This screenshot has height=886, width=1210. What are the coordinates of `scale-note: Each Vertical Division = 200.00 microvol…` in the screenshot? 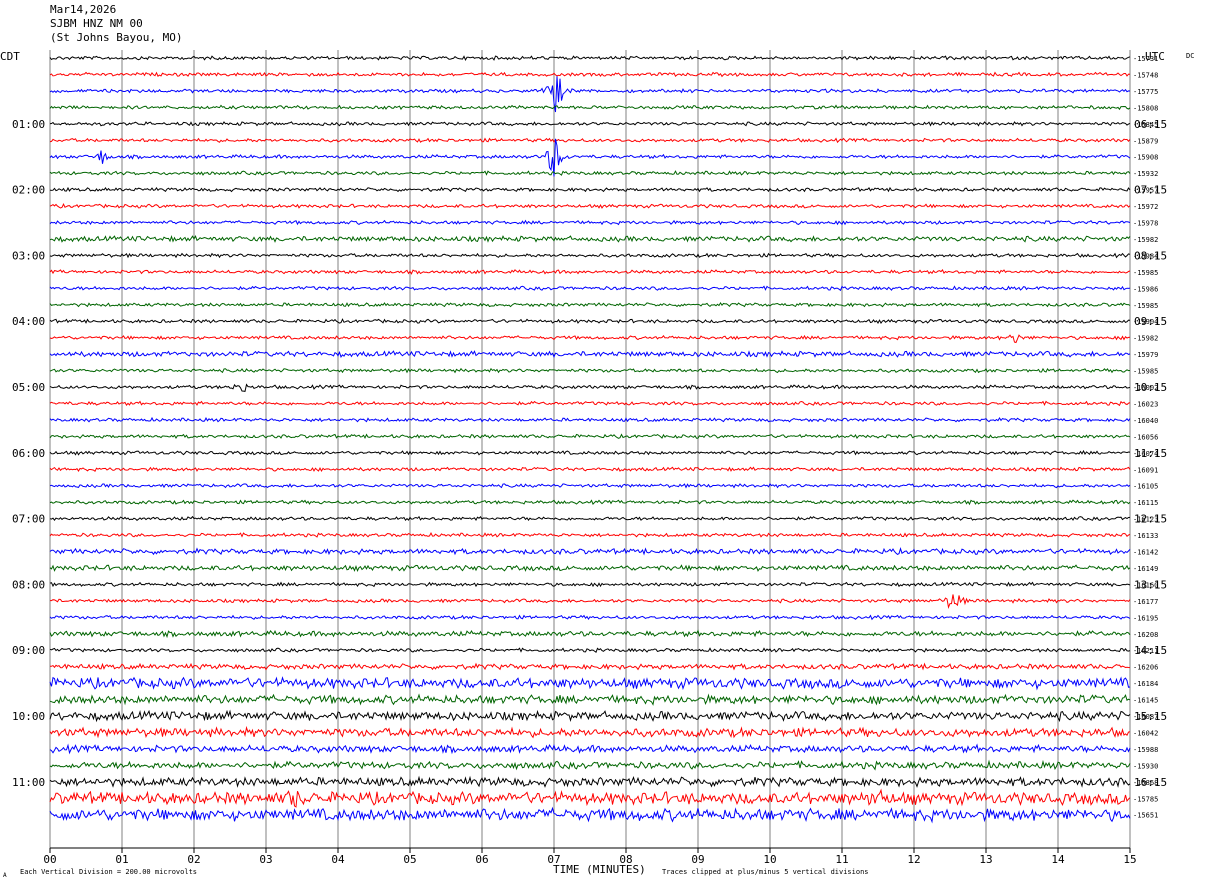 It's located at (108, 872).